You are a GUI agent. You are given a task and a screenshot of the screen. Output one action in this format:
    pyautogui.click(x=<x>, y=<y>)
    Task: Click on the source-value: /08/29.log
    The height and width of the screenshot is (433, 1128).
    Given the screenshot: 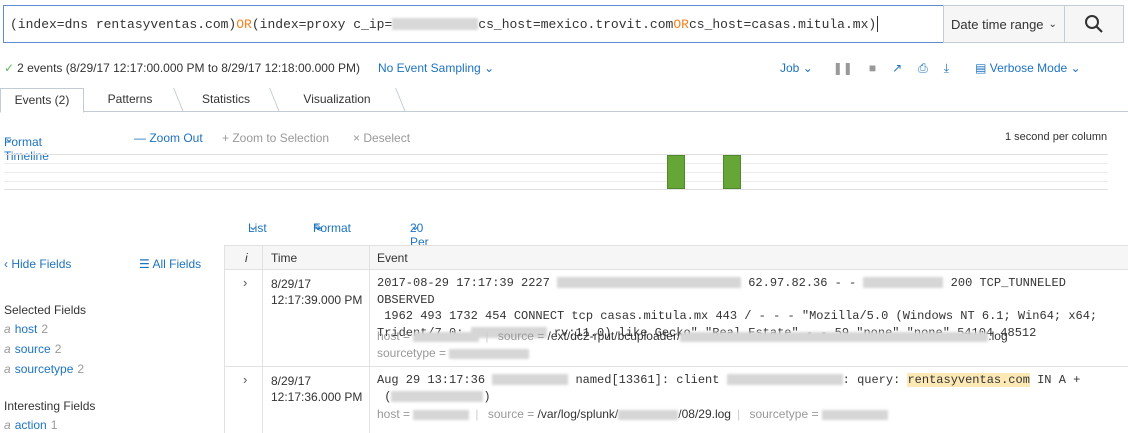 What is the action you would take?
    pyautogui.click(x=704, y=414)
    